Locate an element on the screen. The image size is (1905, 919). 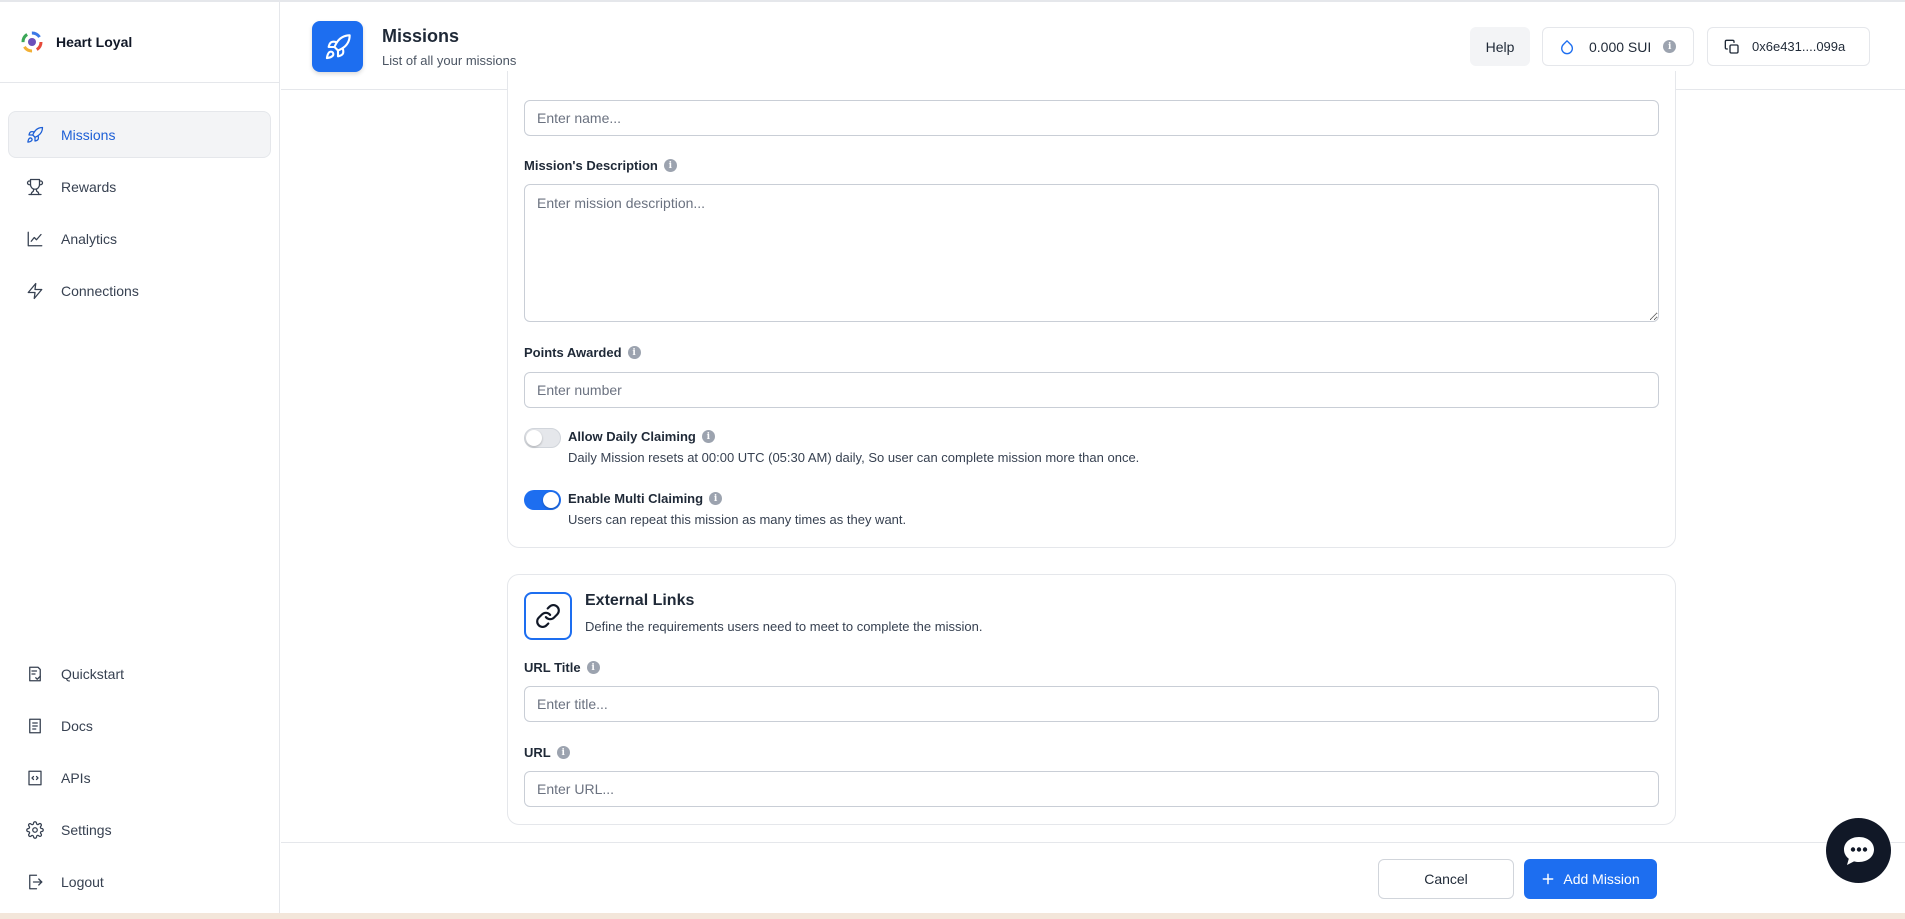
sidebar-nav: Missions Rewards Analytics Connections is located at coordinates (139, 198).